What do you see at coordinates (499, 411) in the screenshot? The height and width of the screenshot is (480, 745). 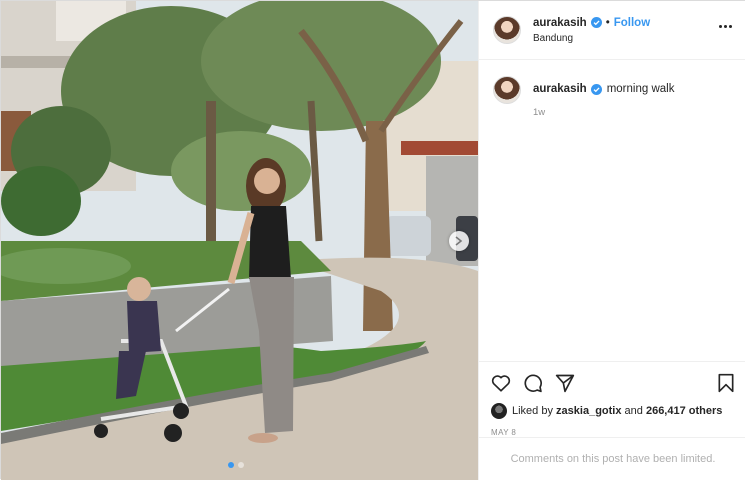 I see `liker-avatar` at bounding box center [499, 411].